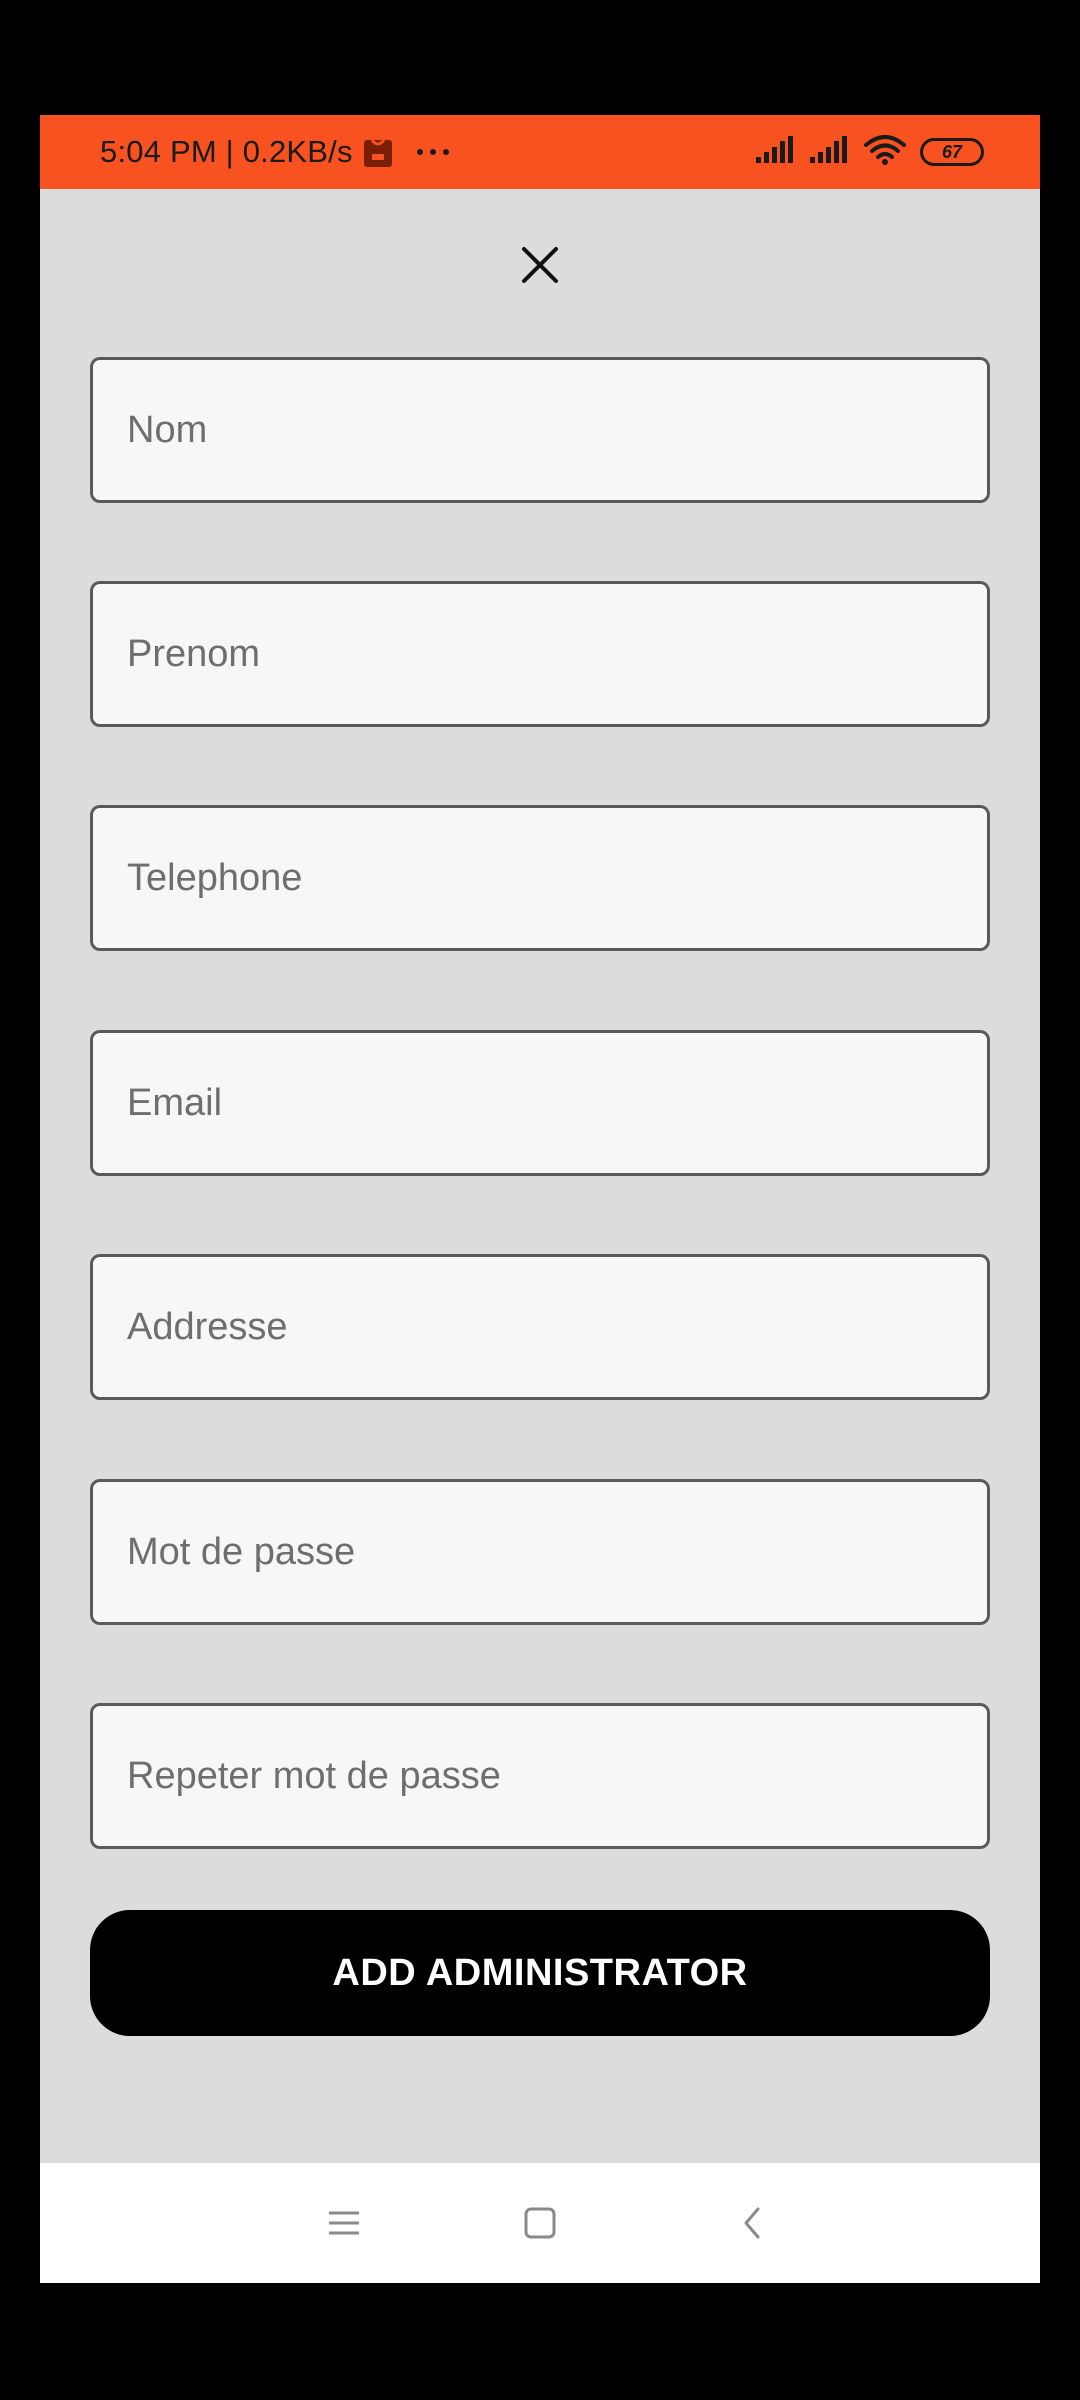 This screenshot has width=1080, height=2400. I want to click on shopping-bag-icon, so click(378, 152).